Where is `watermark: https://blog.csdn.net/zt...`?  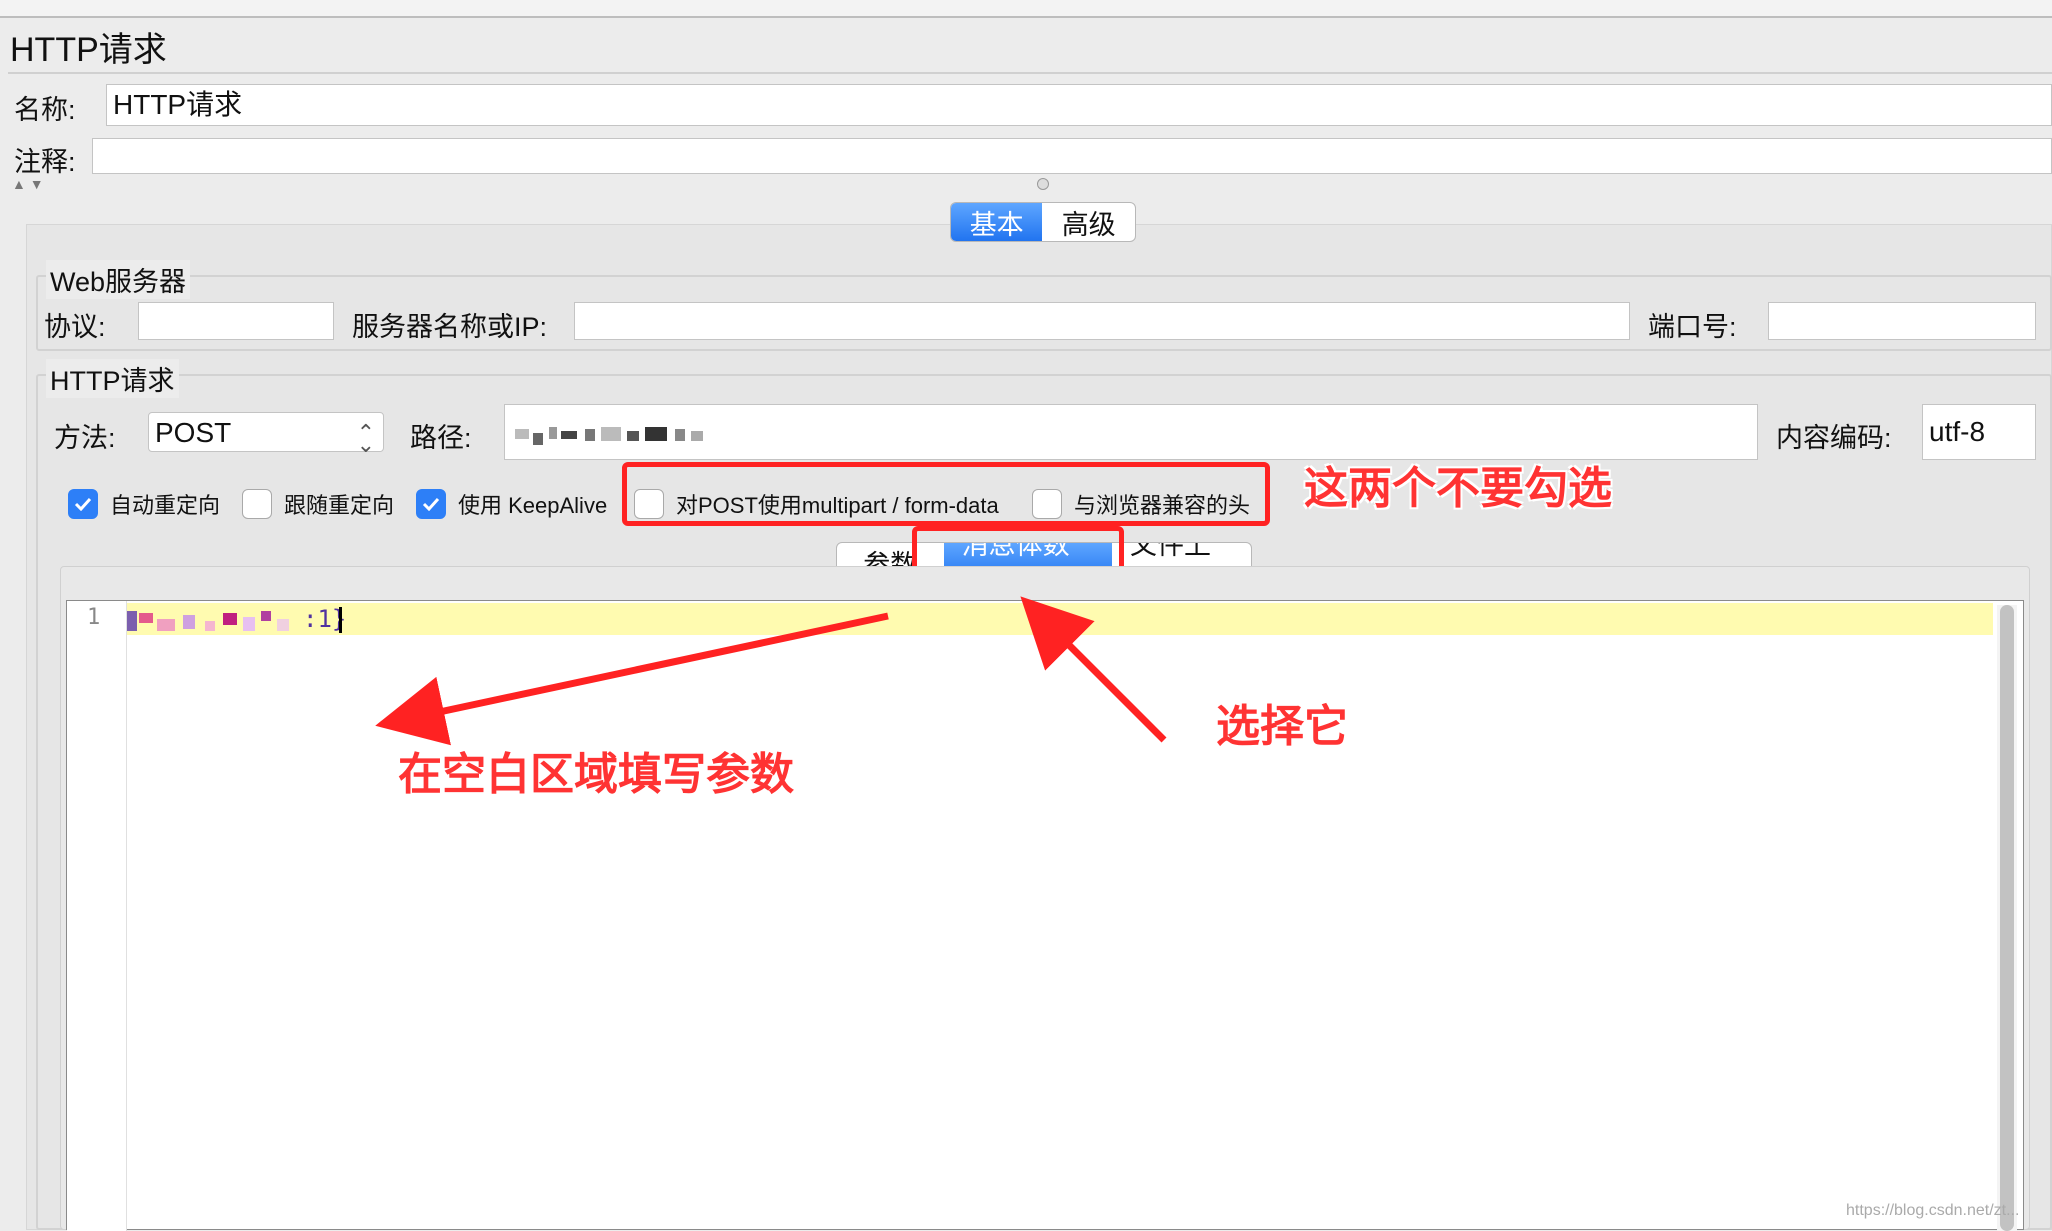
watermark: https://blog.csdn.net/zt... is located at coordinates (1933, 1210).